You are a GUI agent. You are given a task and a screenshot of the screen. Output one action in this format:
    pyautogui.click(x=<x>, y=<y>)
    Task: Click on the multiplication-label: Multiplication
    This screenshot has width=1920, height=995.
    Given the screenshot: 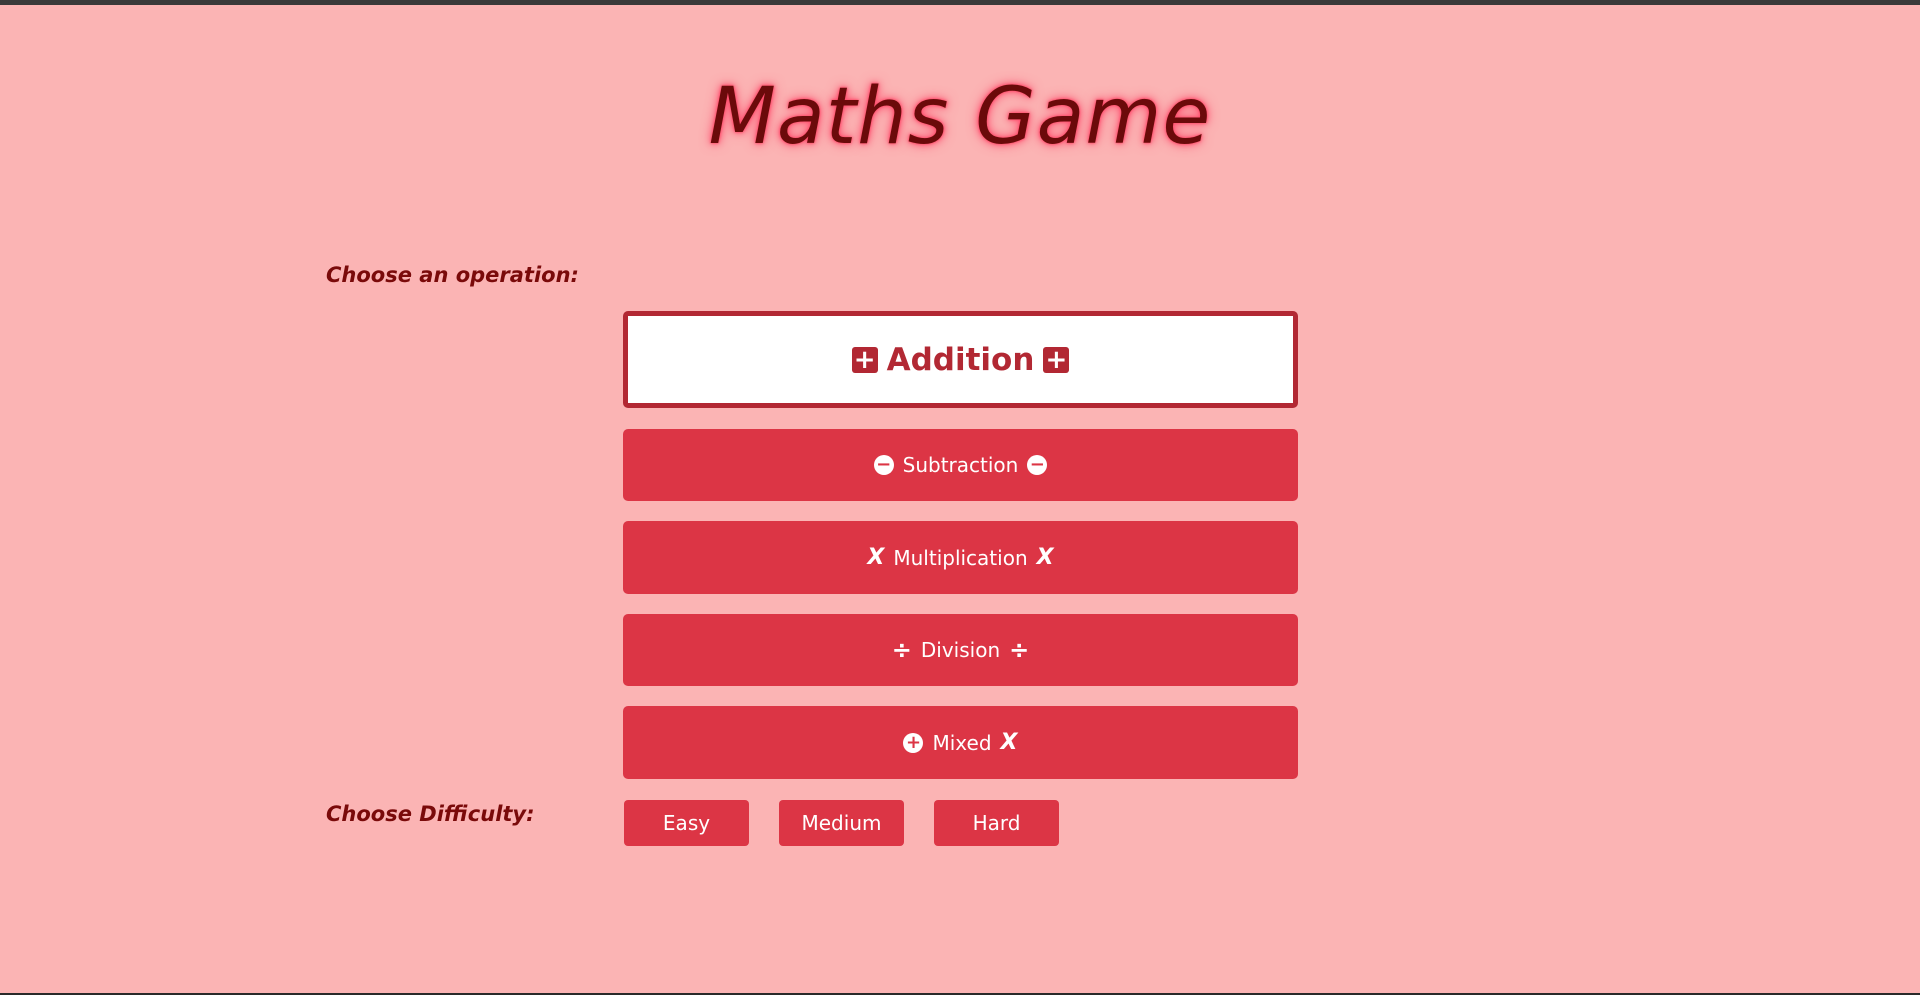 What is the action you would take?
    pyautogui.click(x=960, y=557)
    